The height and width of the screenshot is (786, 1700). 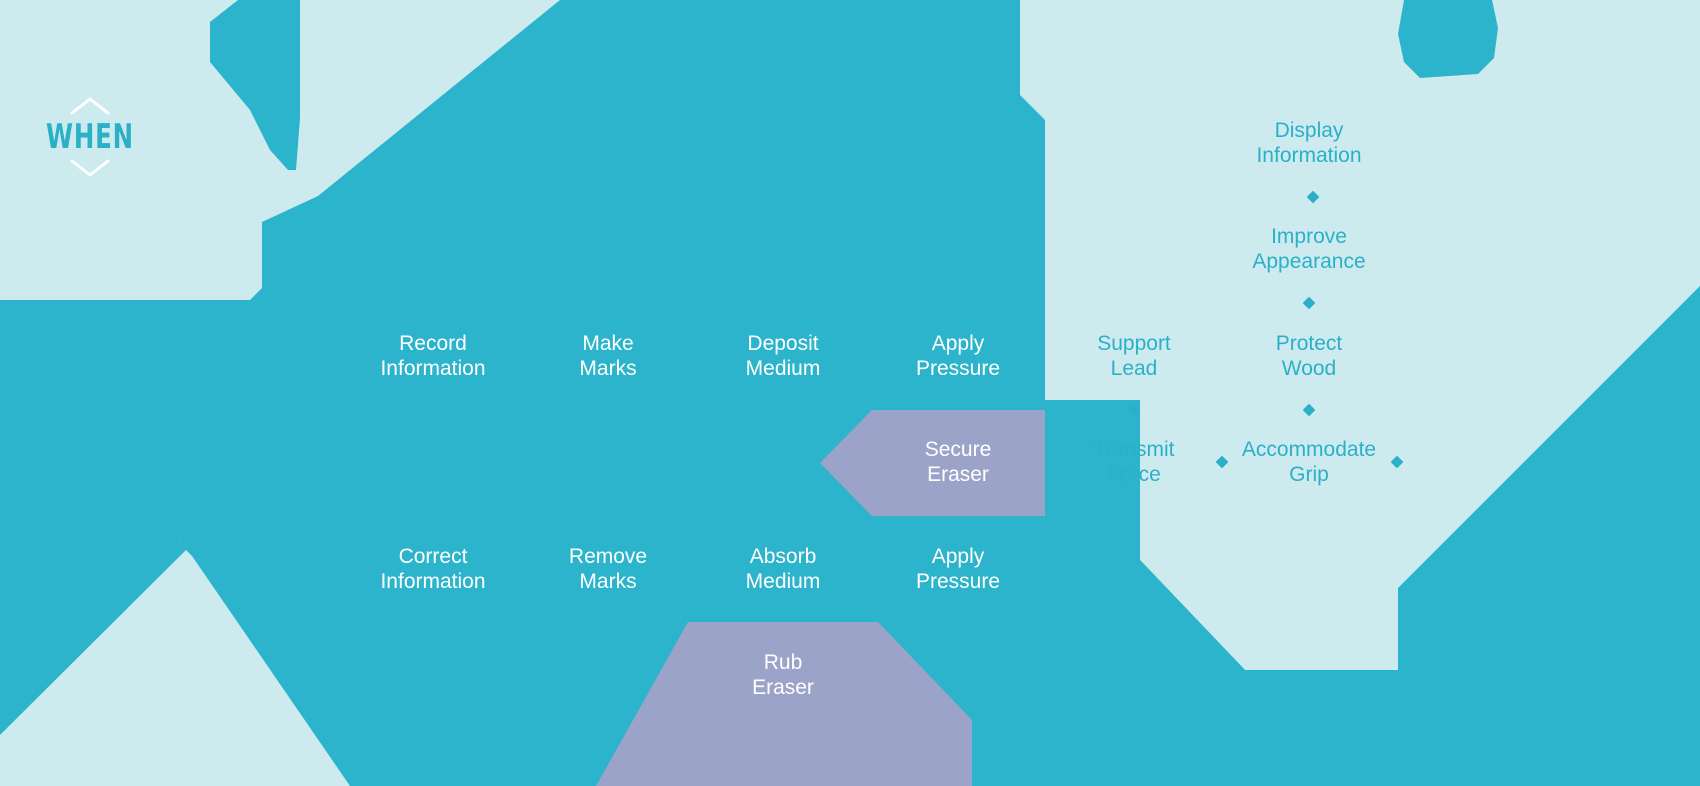 What do you see at coordinates (1134, 368) in the screenshot?
I see `node-label-line2: Lead` at bounding box center [1134, 368].